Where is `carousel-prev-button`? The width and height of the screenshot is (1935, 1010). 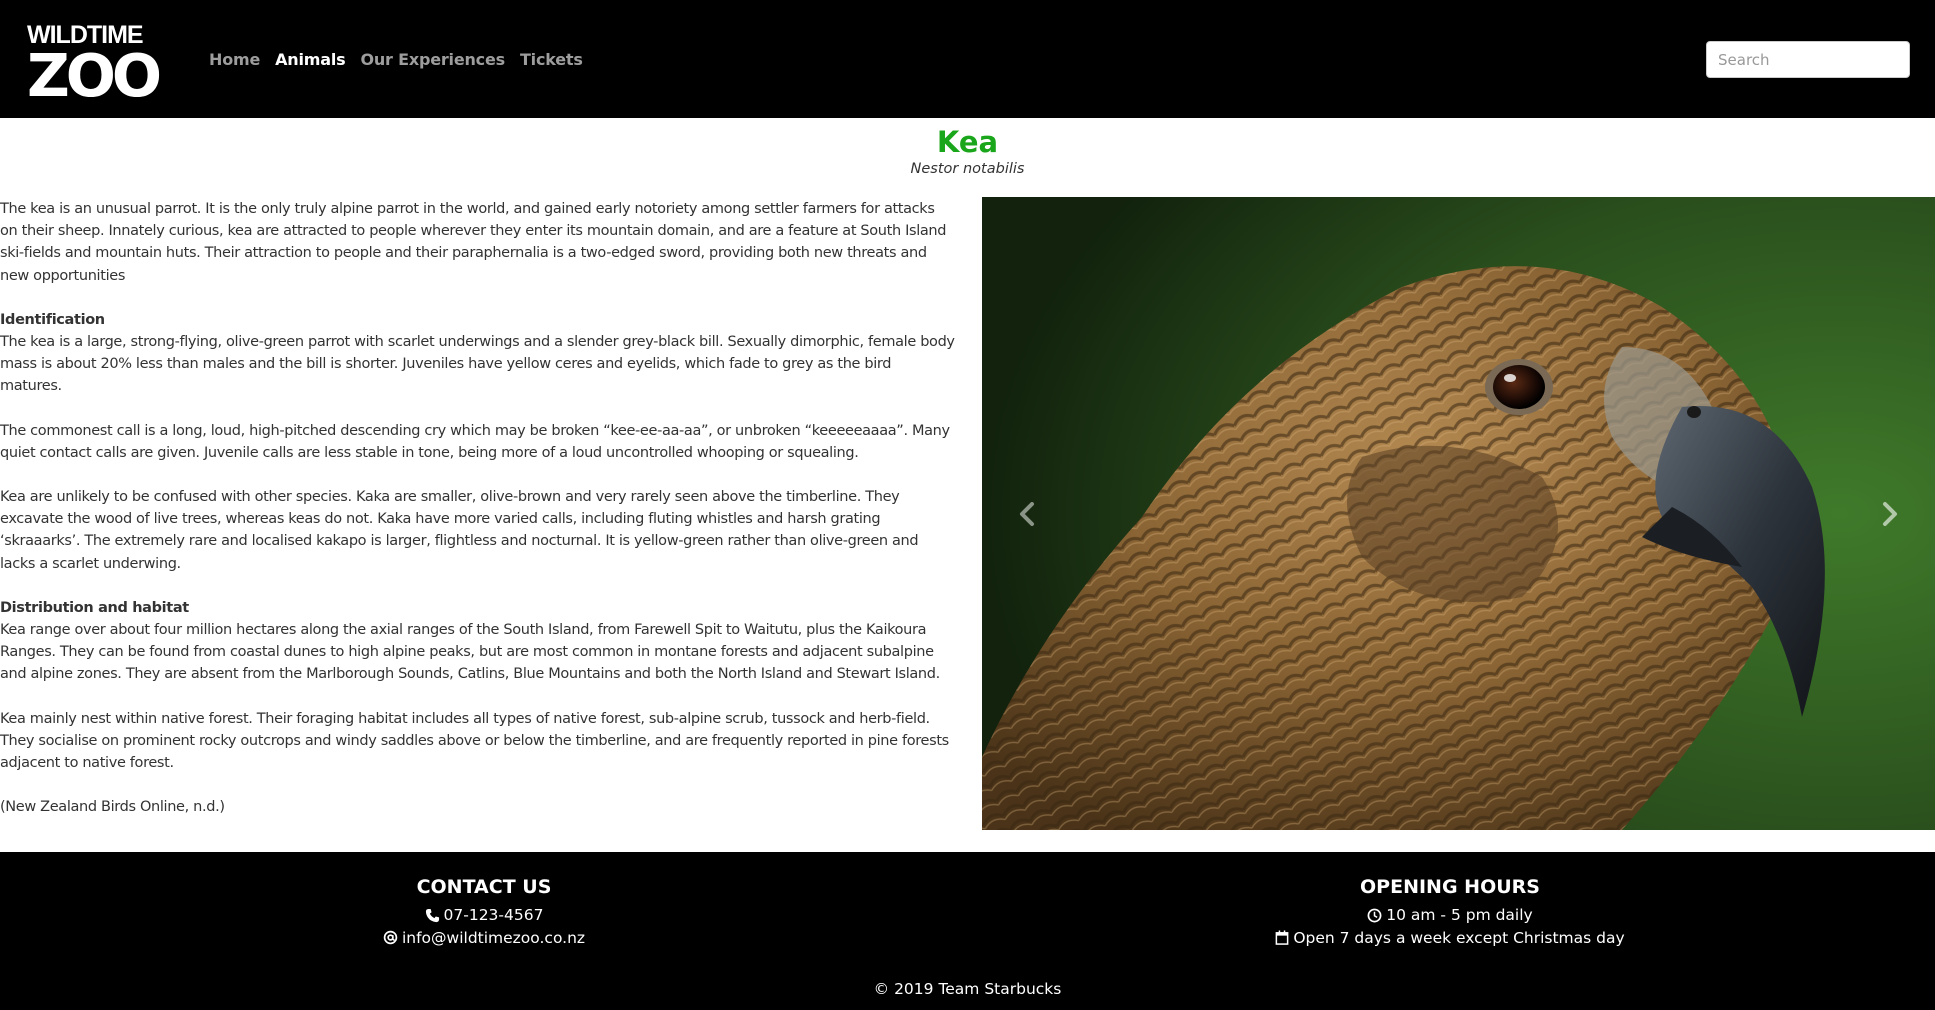
carousel-prev-button is located at coordinates (1027, 513).